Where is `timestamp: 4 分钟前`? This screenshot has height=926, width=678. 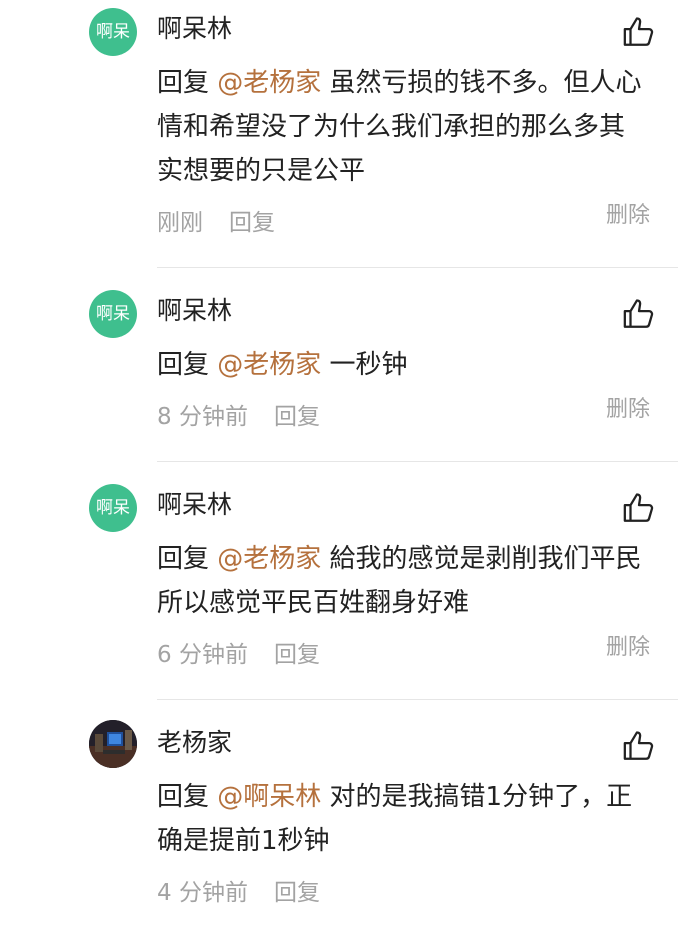
timestamp: 4 分钟前 is located at coordinates (202, 893).